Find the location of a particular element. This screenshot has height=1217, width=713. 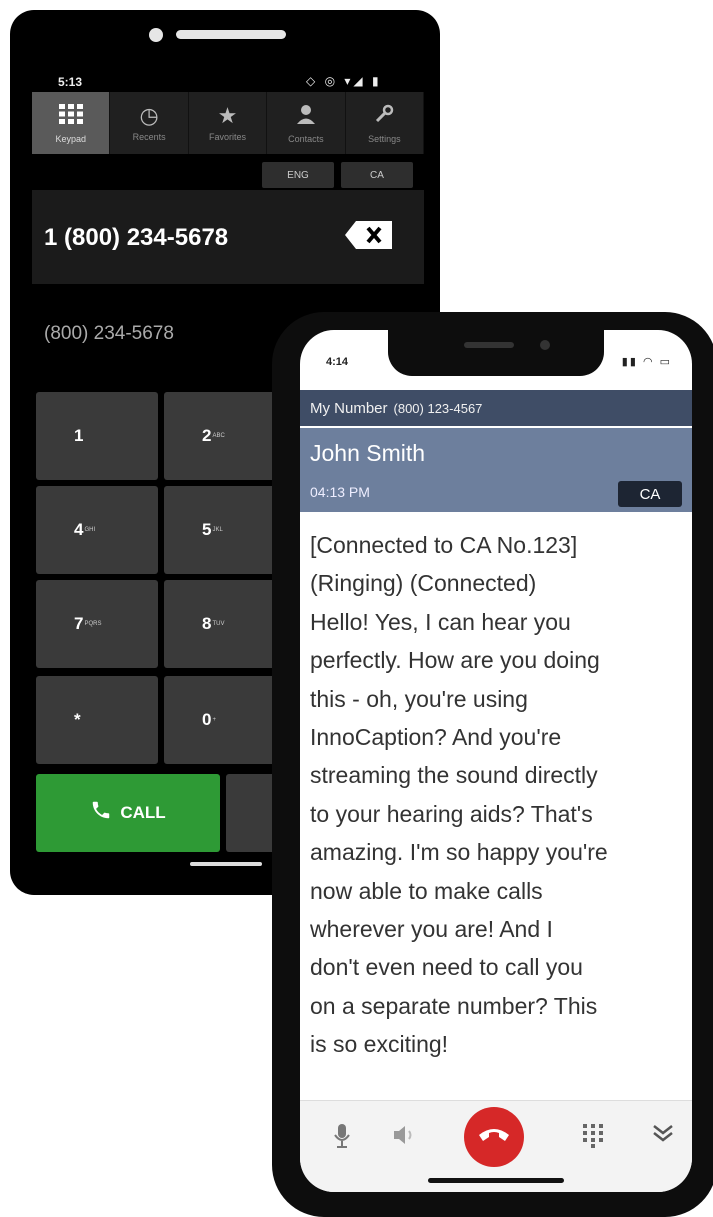

front-camera is located at coordinates (545, 345).